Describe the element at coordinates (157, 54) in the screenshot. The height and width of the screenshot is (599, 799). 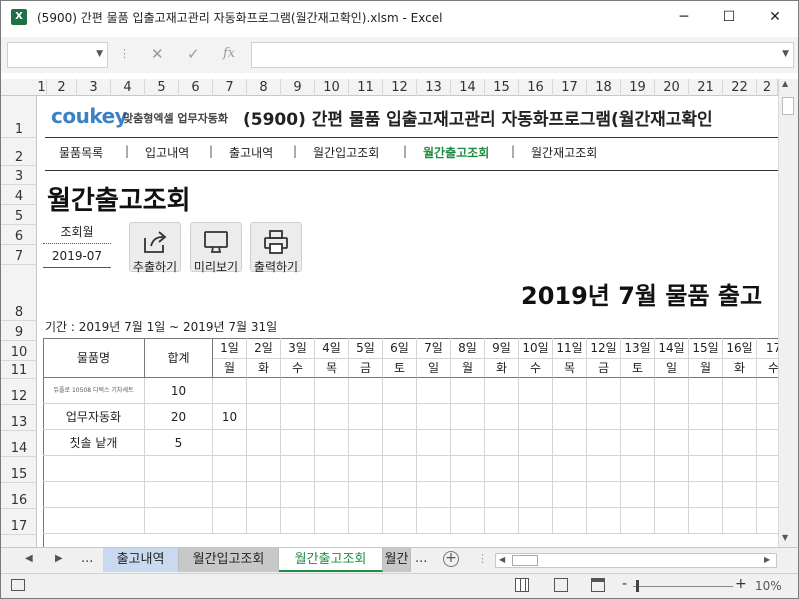
I see `cancel-icon: ✕` at that location.